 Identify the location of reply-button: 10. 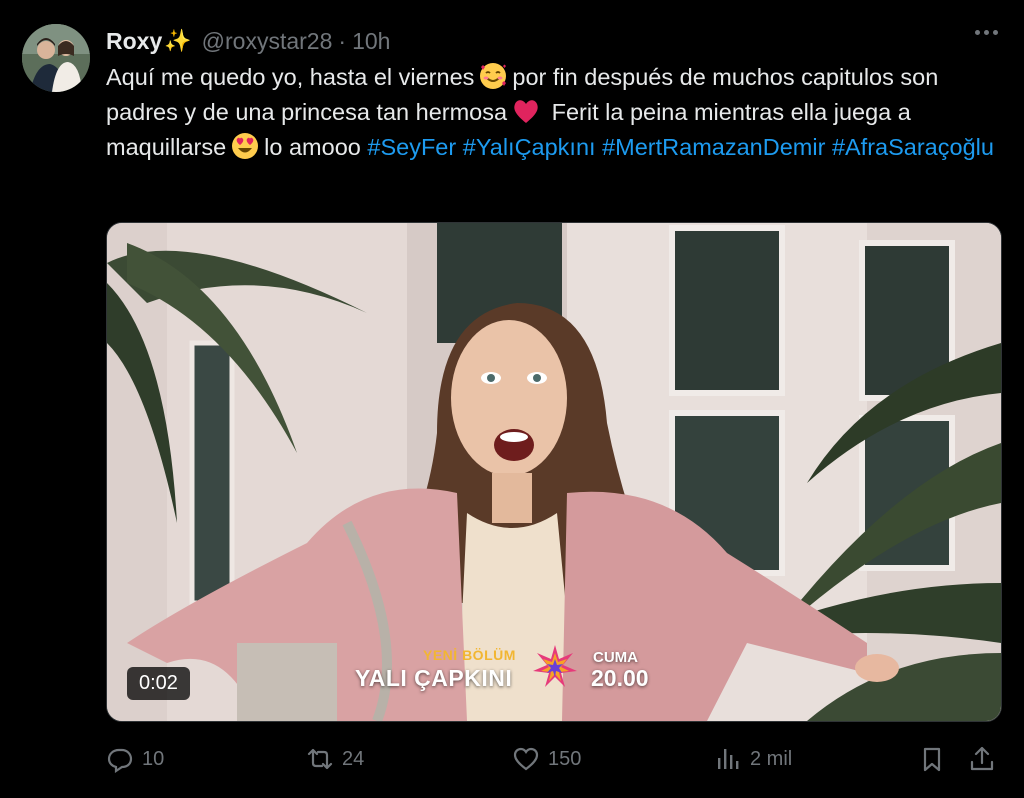
(135, 759).